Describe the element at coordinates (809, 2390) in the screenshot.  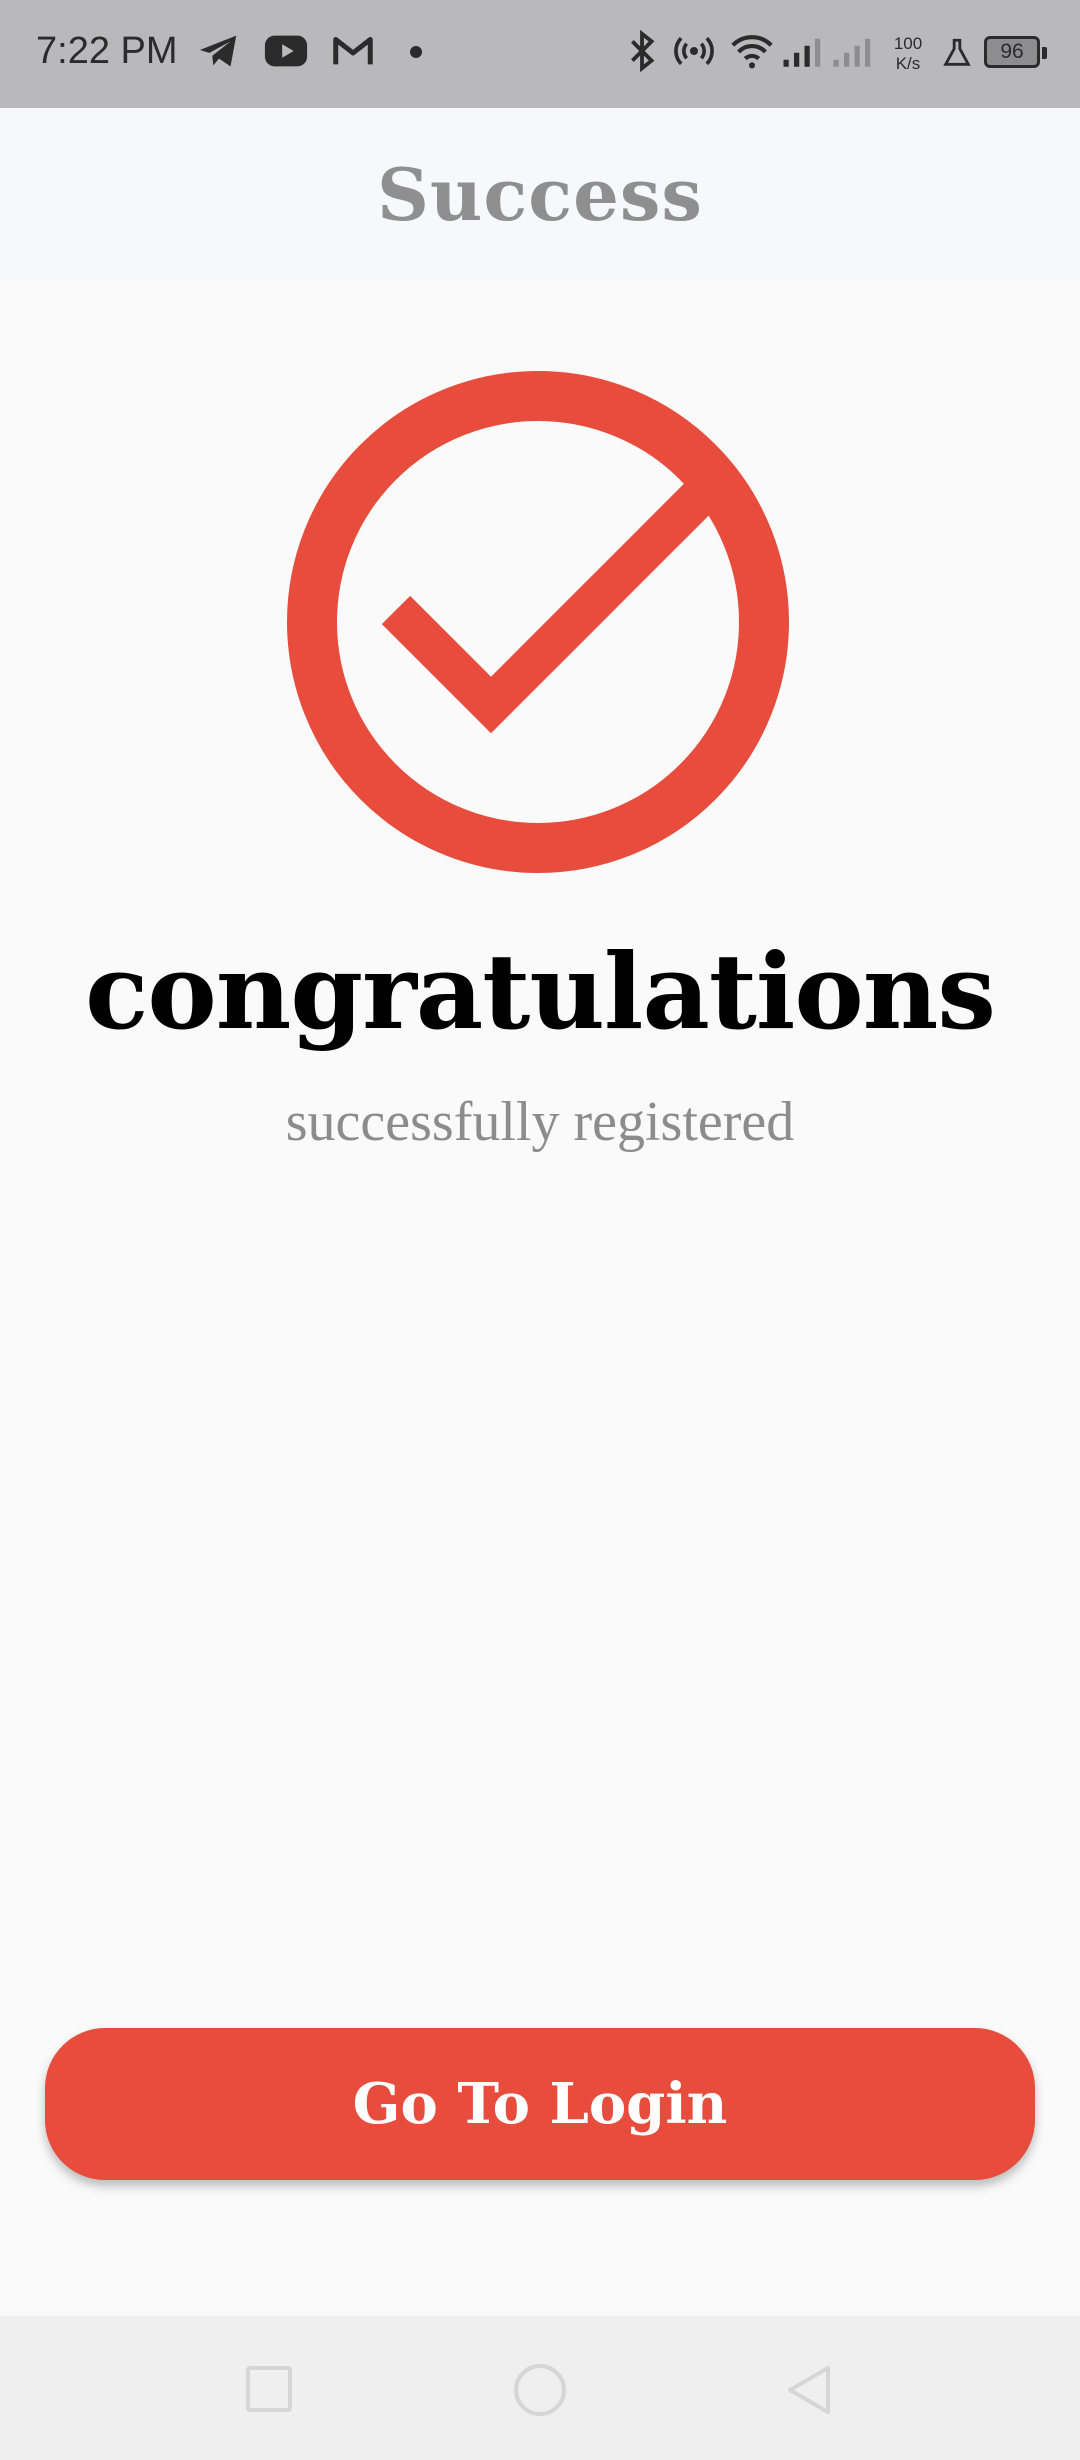
I see `back-button` at that location.